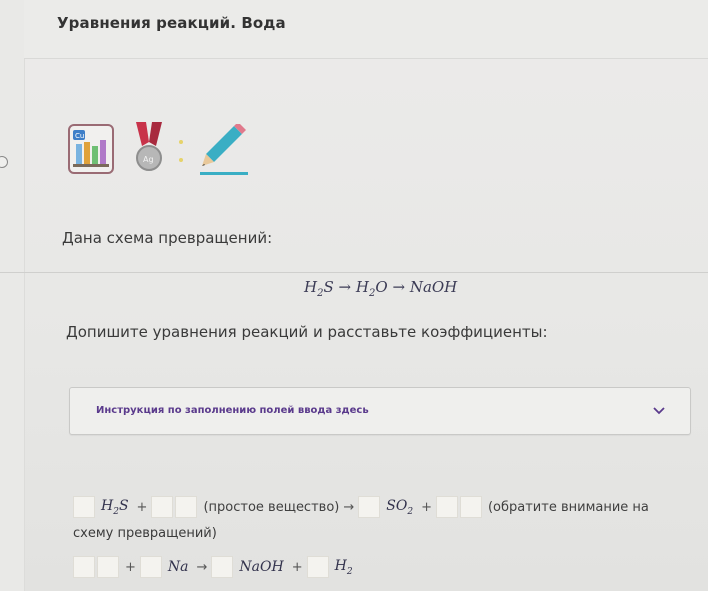 The height and width of the screenshot is (591, 708). What do you see at coordinates (168, 150) in the screenshot?
I see `task-icons: Cu Ag` at bounding box center [168, 150].